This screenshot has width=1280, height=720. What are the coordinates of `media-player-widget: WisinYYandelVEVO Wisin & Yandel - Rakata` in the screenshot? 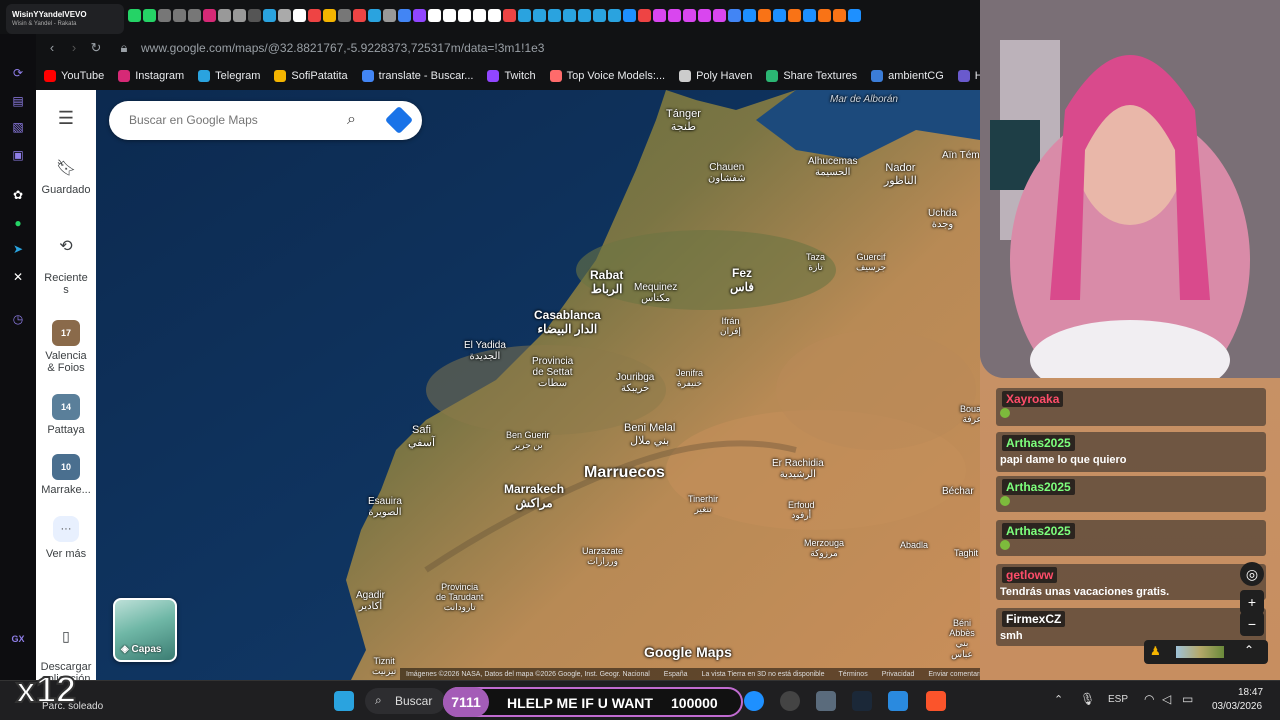 It's located at (65, 19).